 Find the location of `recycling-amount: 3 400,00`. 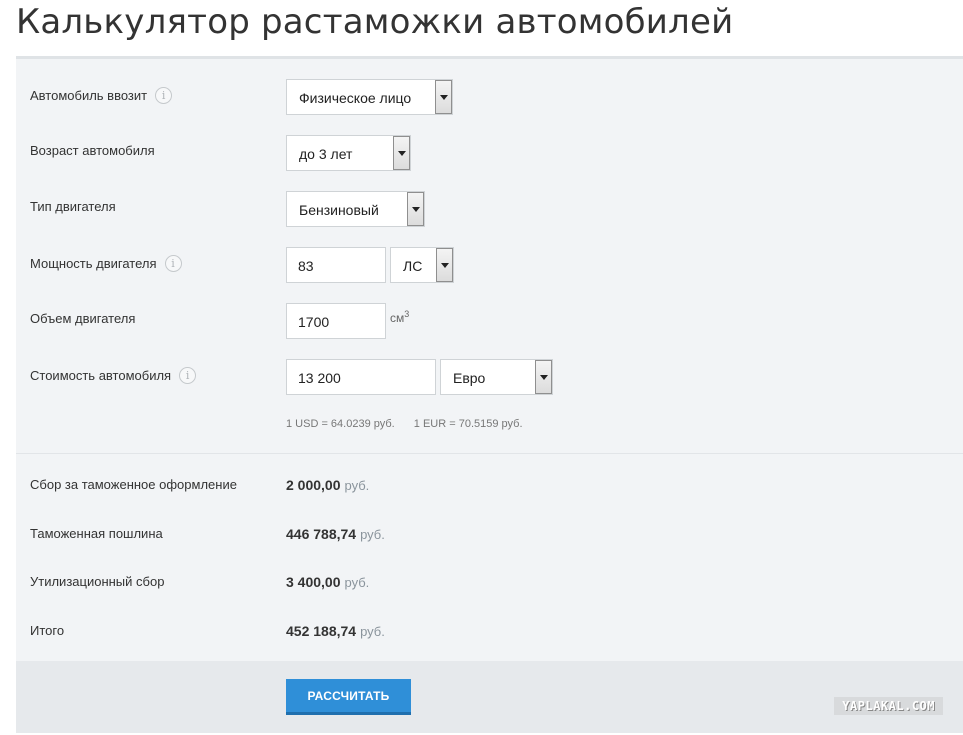

recycling-amount: 3 400,00 is located at coordinates (313, 582).